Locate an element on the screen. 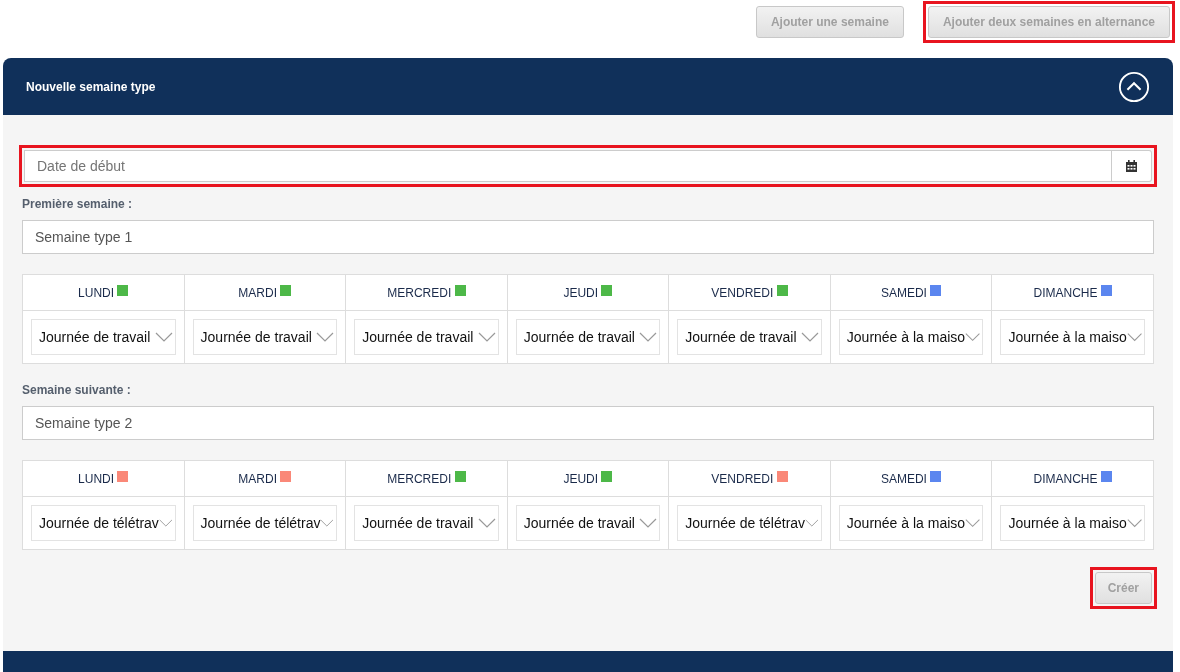  date-field: Date de début is located at coordinates (568, 166).